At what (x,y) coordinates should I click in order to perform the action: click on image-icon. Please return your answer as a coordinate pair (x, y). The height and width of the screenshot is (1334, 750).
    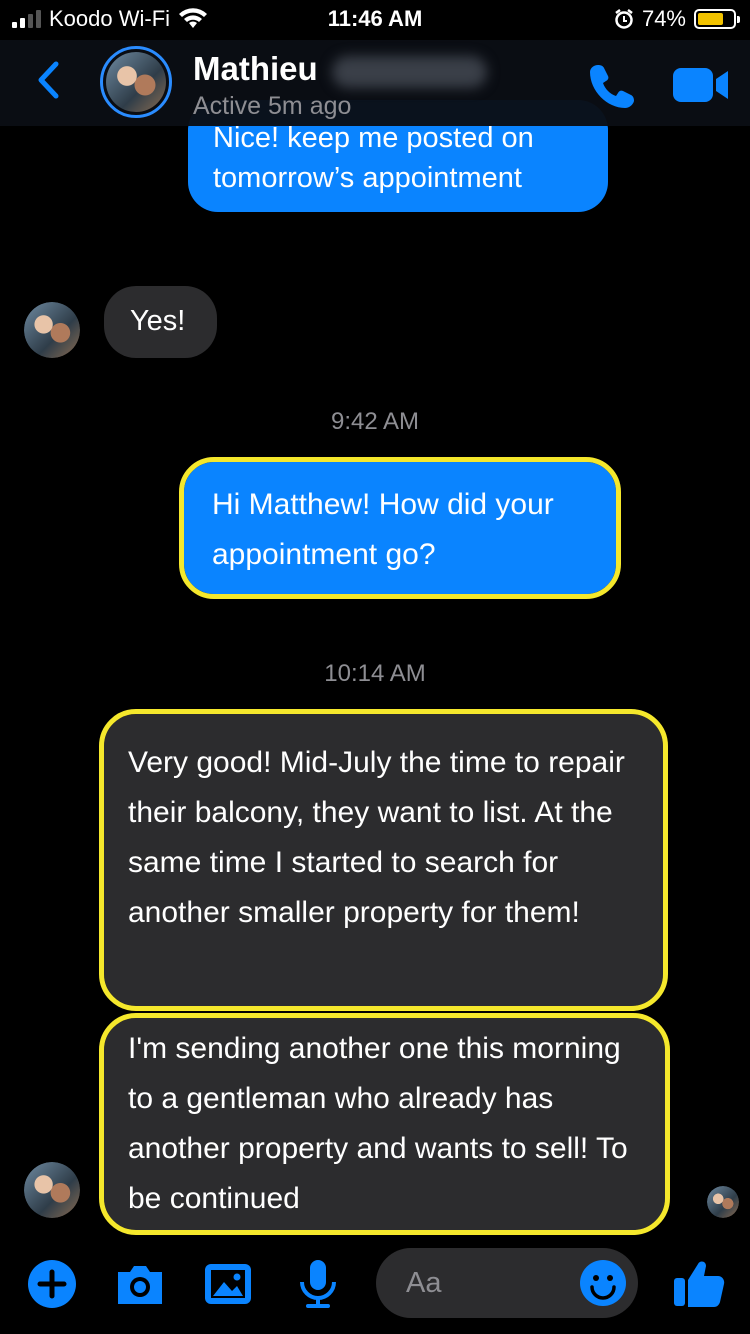
    Looking at the image, I should click on (228, 1284).